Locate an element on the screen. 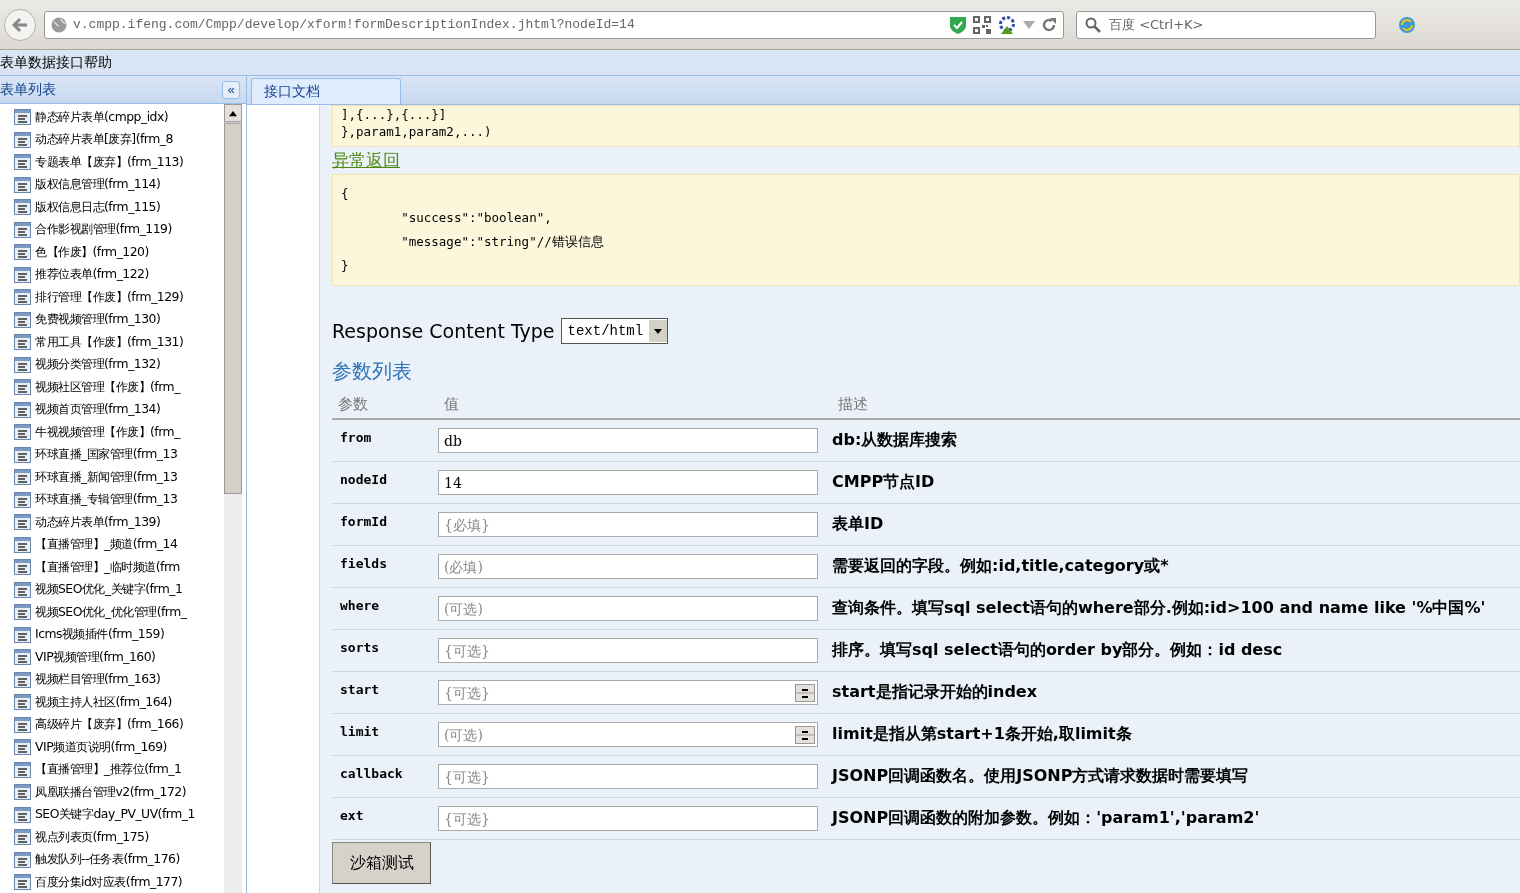 The width and height of the screenshot is (1520, 893). back-button is located at coordinates (20, 24).